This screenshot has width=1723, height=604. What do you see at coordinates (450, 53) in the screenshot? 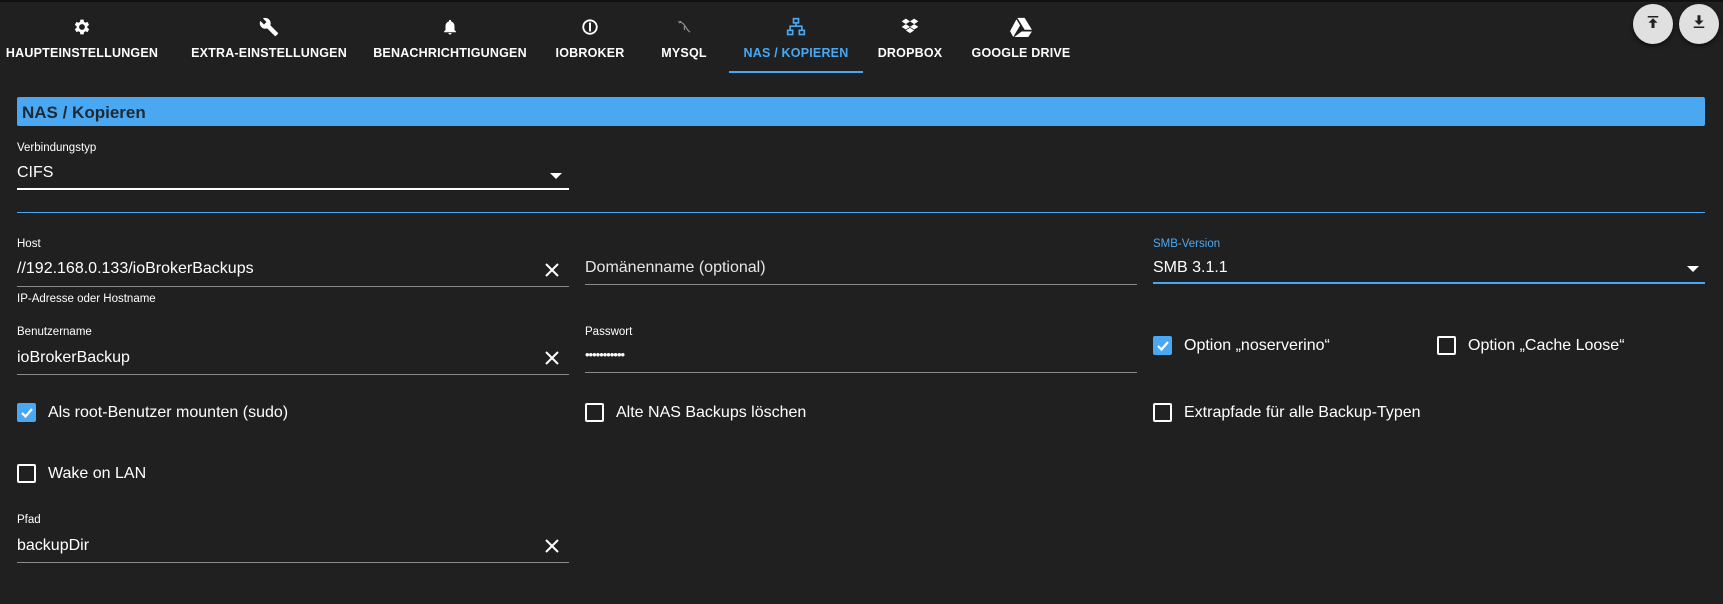
I see `tab-label: BENACHRICHTIGUNGEN` at bounding box center [450, 53].